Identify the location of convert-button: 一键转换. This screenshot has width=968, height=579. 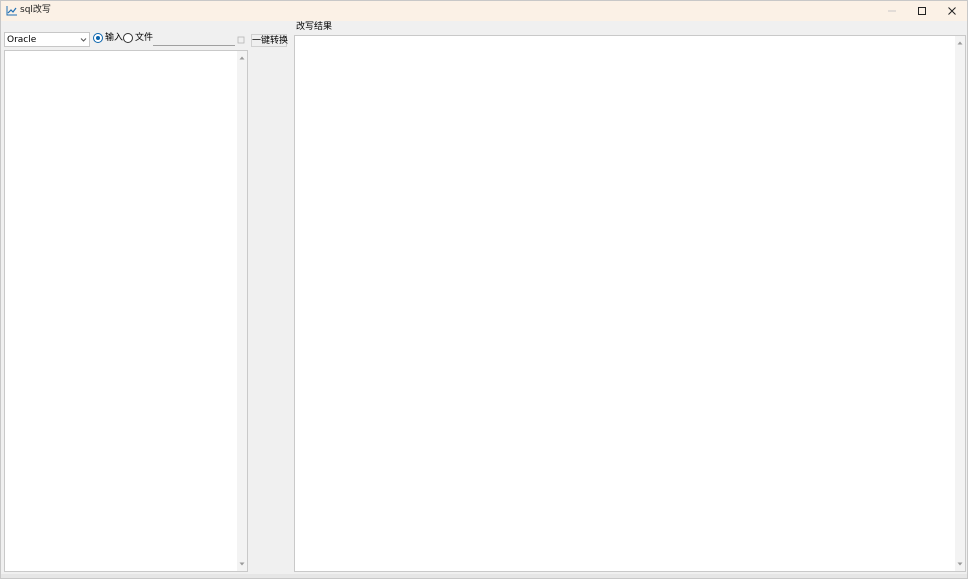
(269, 40).